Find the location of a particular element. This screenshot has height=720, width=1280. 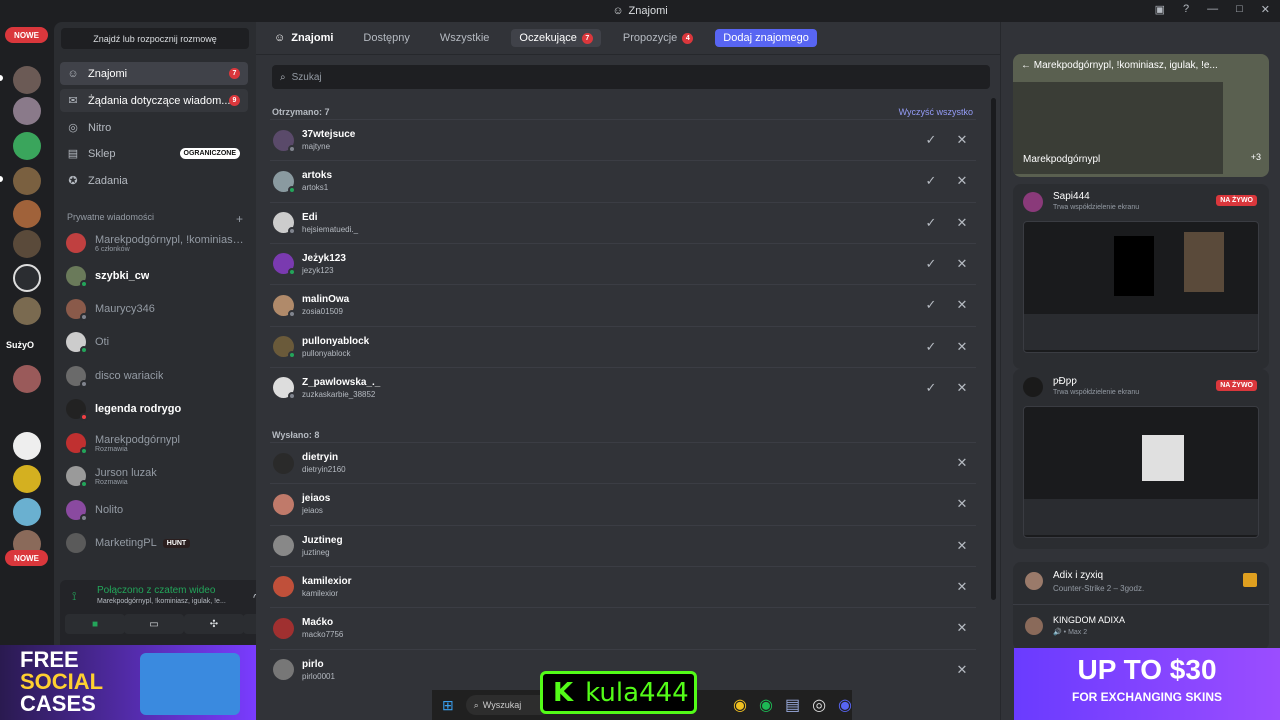

friend-request-row: Maćko macko7756 ✕ is located at coordinates (623, 627).